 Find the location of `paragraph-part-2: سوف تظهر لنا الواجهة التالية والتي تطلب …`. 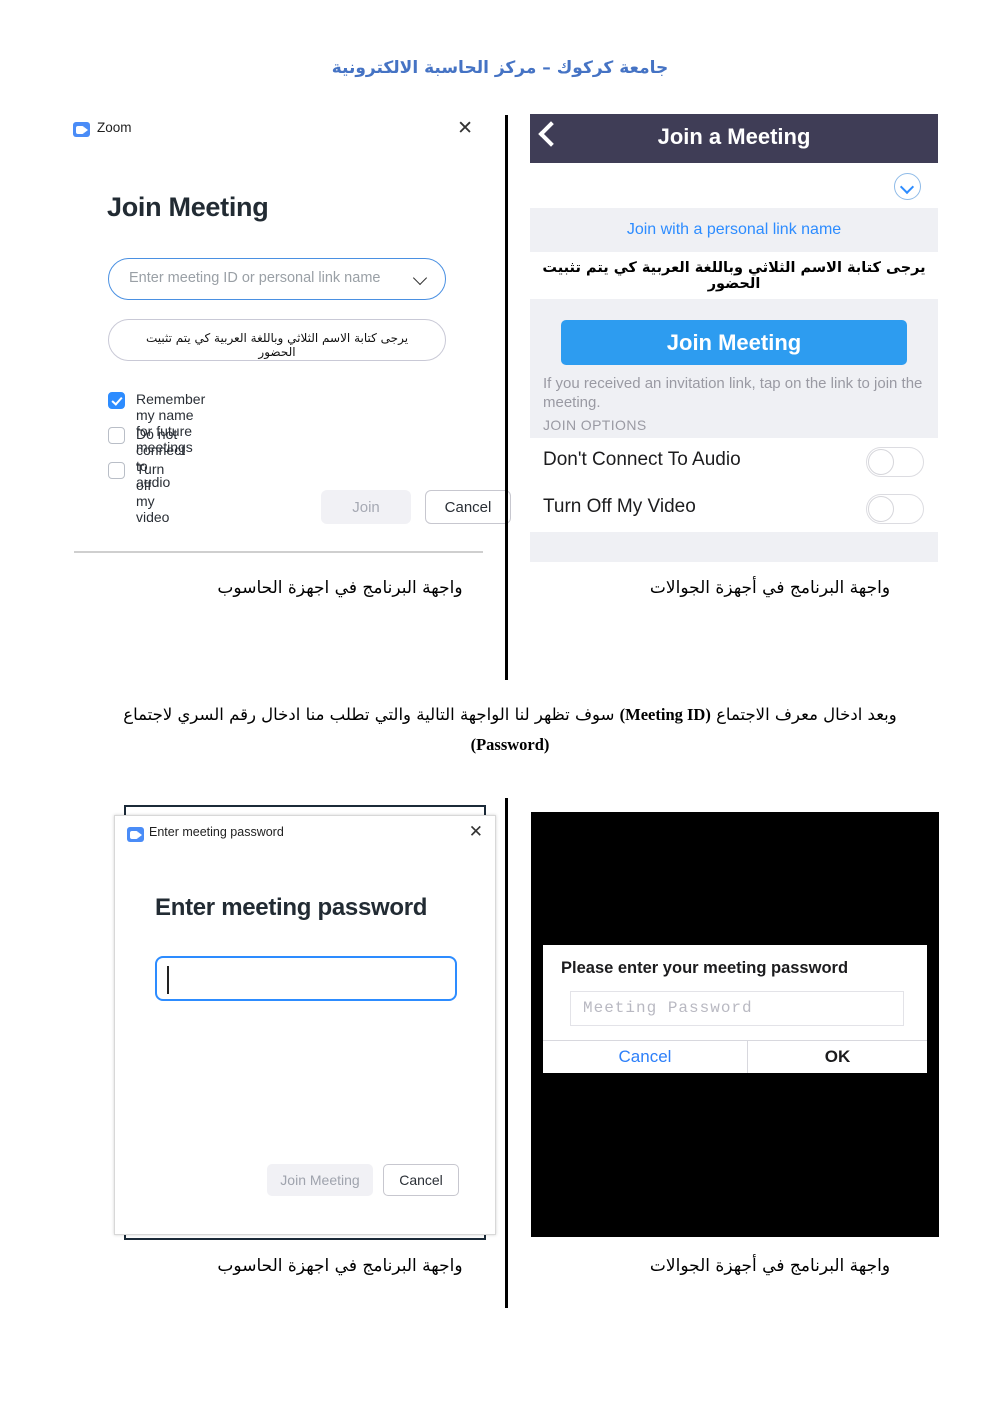

paragraph-part-2: سوف تظهر لنا الواجهة التالية والتي تطلب … is located at coordinates (371, 714).